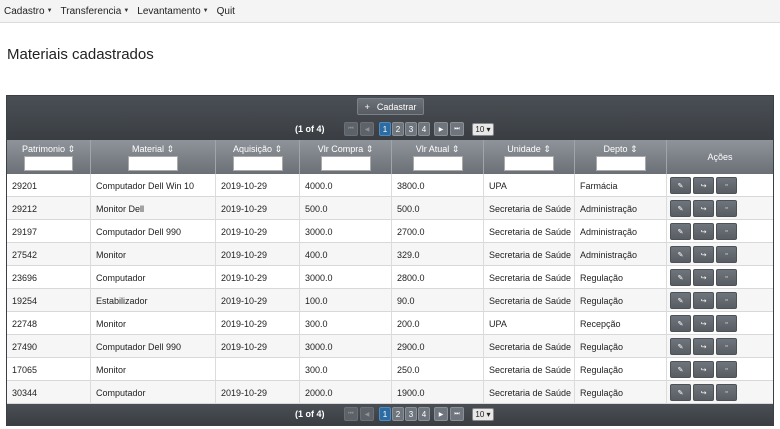 The image size is (780, 429). What do you see at coordinates (153, 163) in the screenshot?
I see `material-filter-input` at bounding box center [153, 163].